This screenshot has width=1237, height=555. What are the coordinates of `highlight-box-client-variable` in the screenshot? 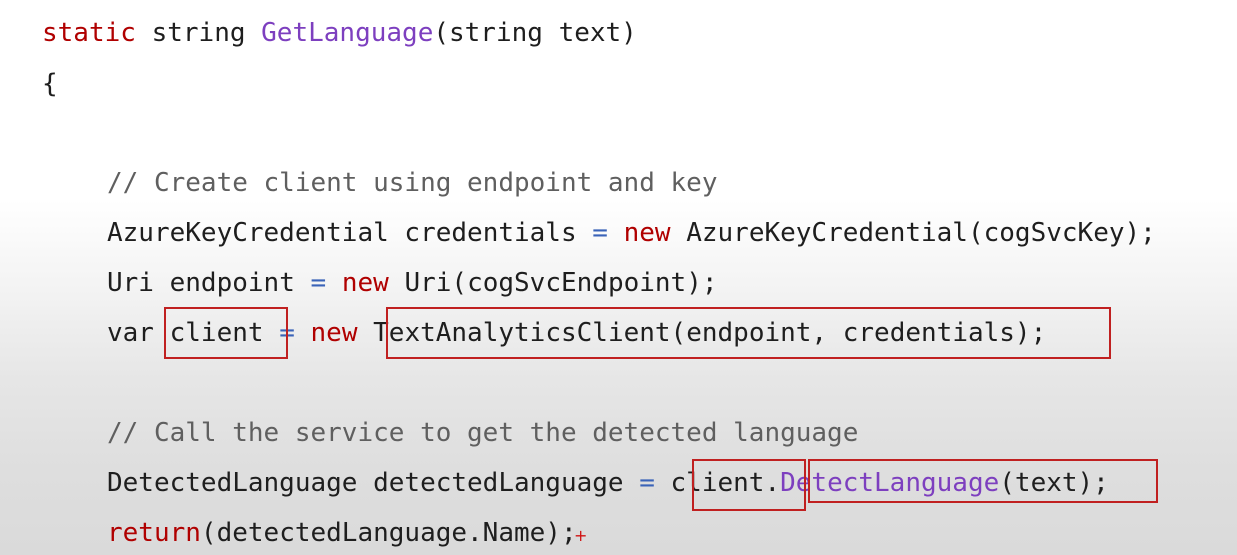 It's located at (226, 333).